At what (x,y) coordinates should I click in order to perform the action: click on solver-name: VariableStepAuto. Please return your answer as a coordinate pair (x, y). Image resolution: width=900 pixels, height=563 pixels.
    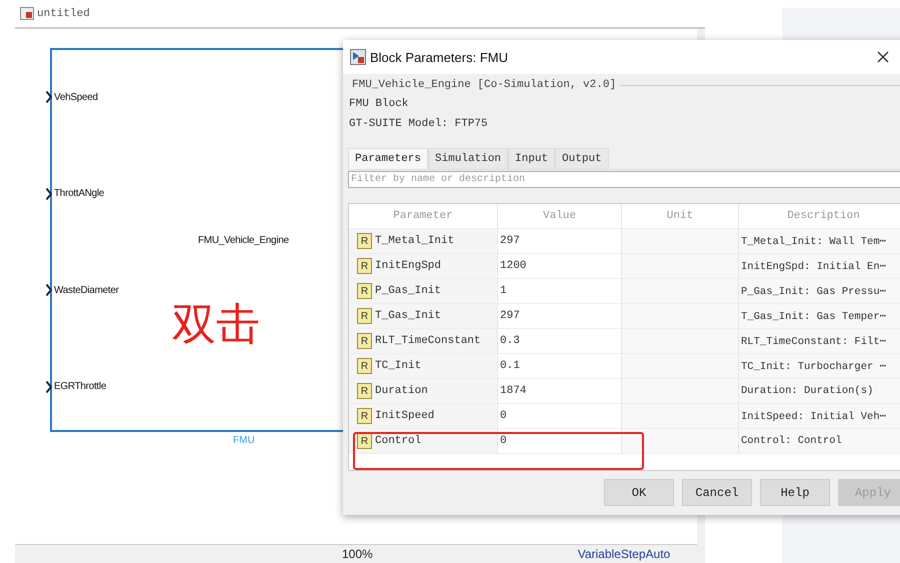
    Looking at the image, I should click on (624, 554).